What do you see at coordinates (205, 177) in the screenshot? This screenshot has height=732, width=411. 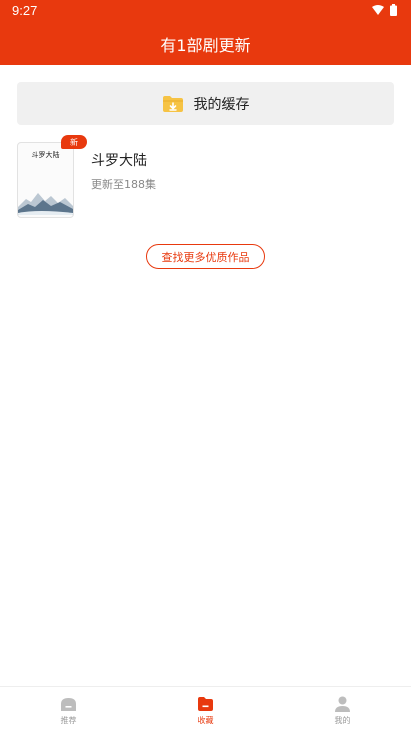 I see `list-item: 斗罗大陆 新 斗罗大陆 更新至188集` at bounding box center [205, 177].